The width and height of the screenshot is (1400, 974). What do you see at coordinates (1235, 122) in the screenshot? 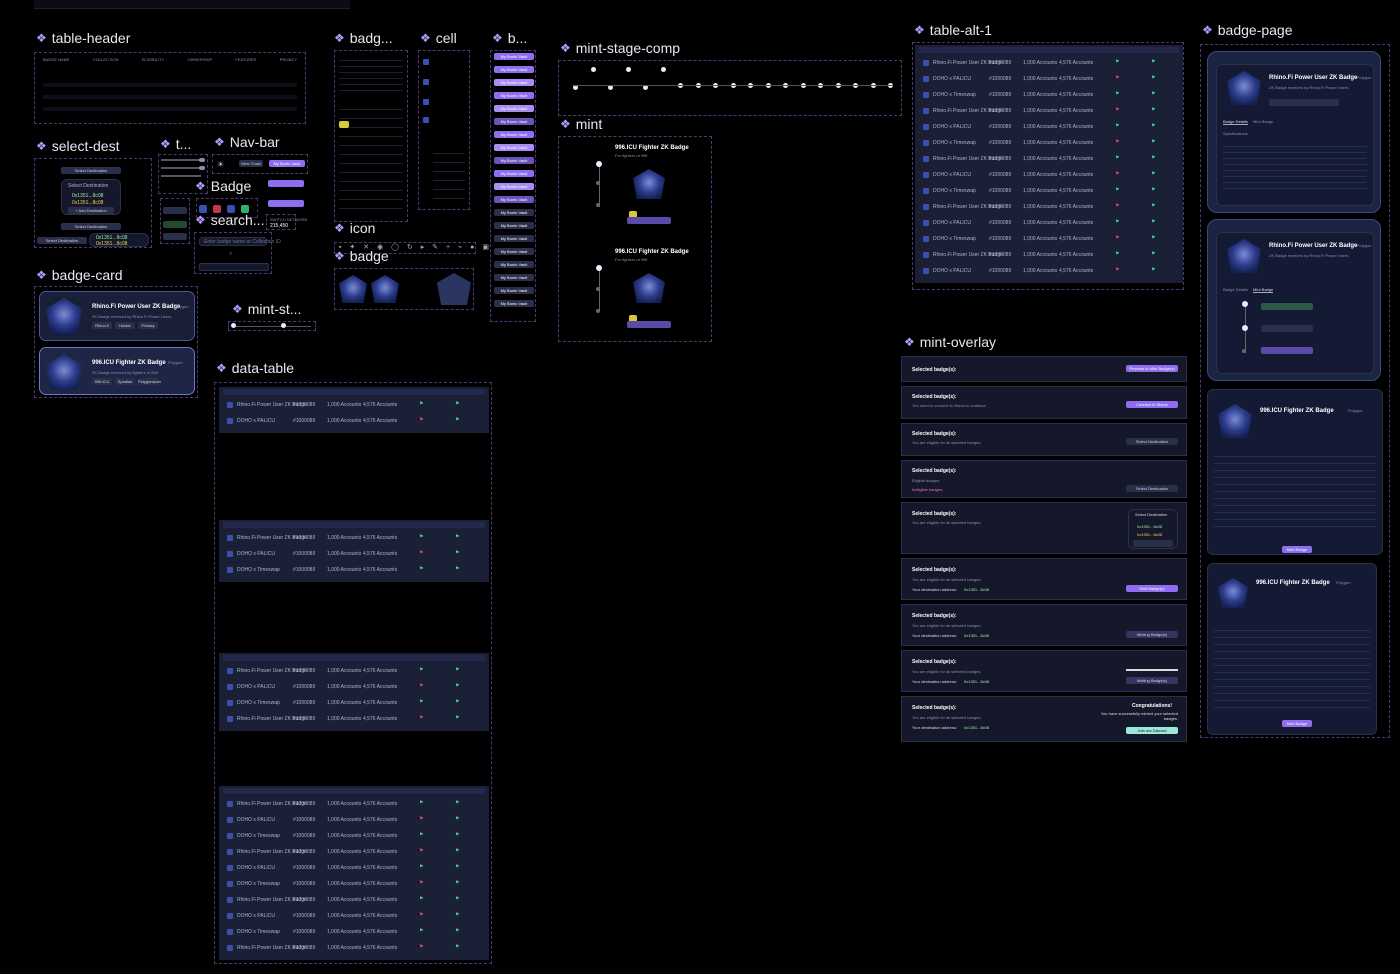
I see `tab-badge-details: Badge Details` at bounding box center [1235, 122].